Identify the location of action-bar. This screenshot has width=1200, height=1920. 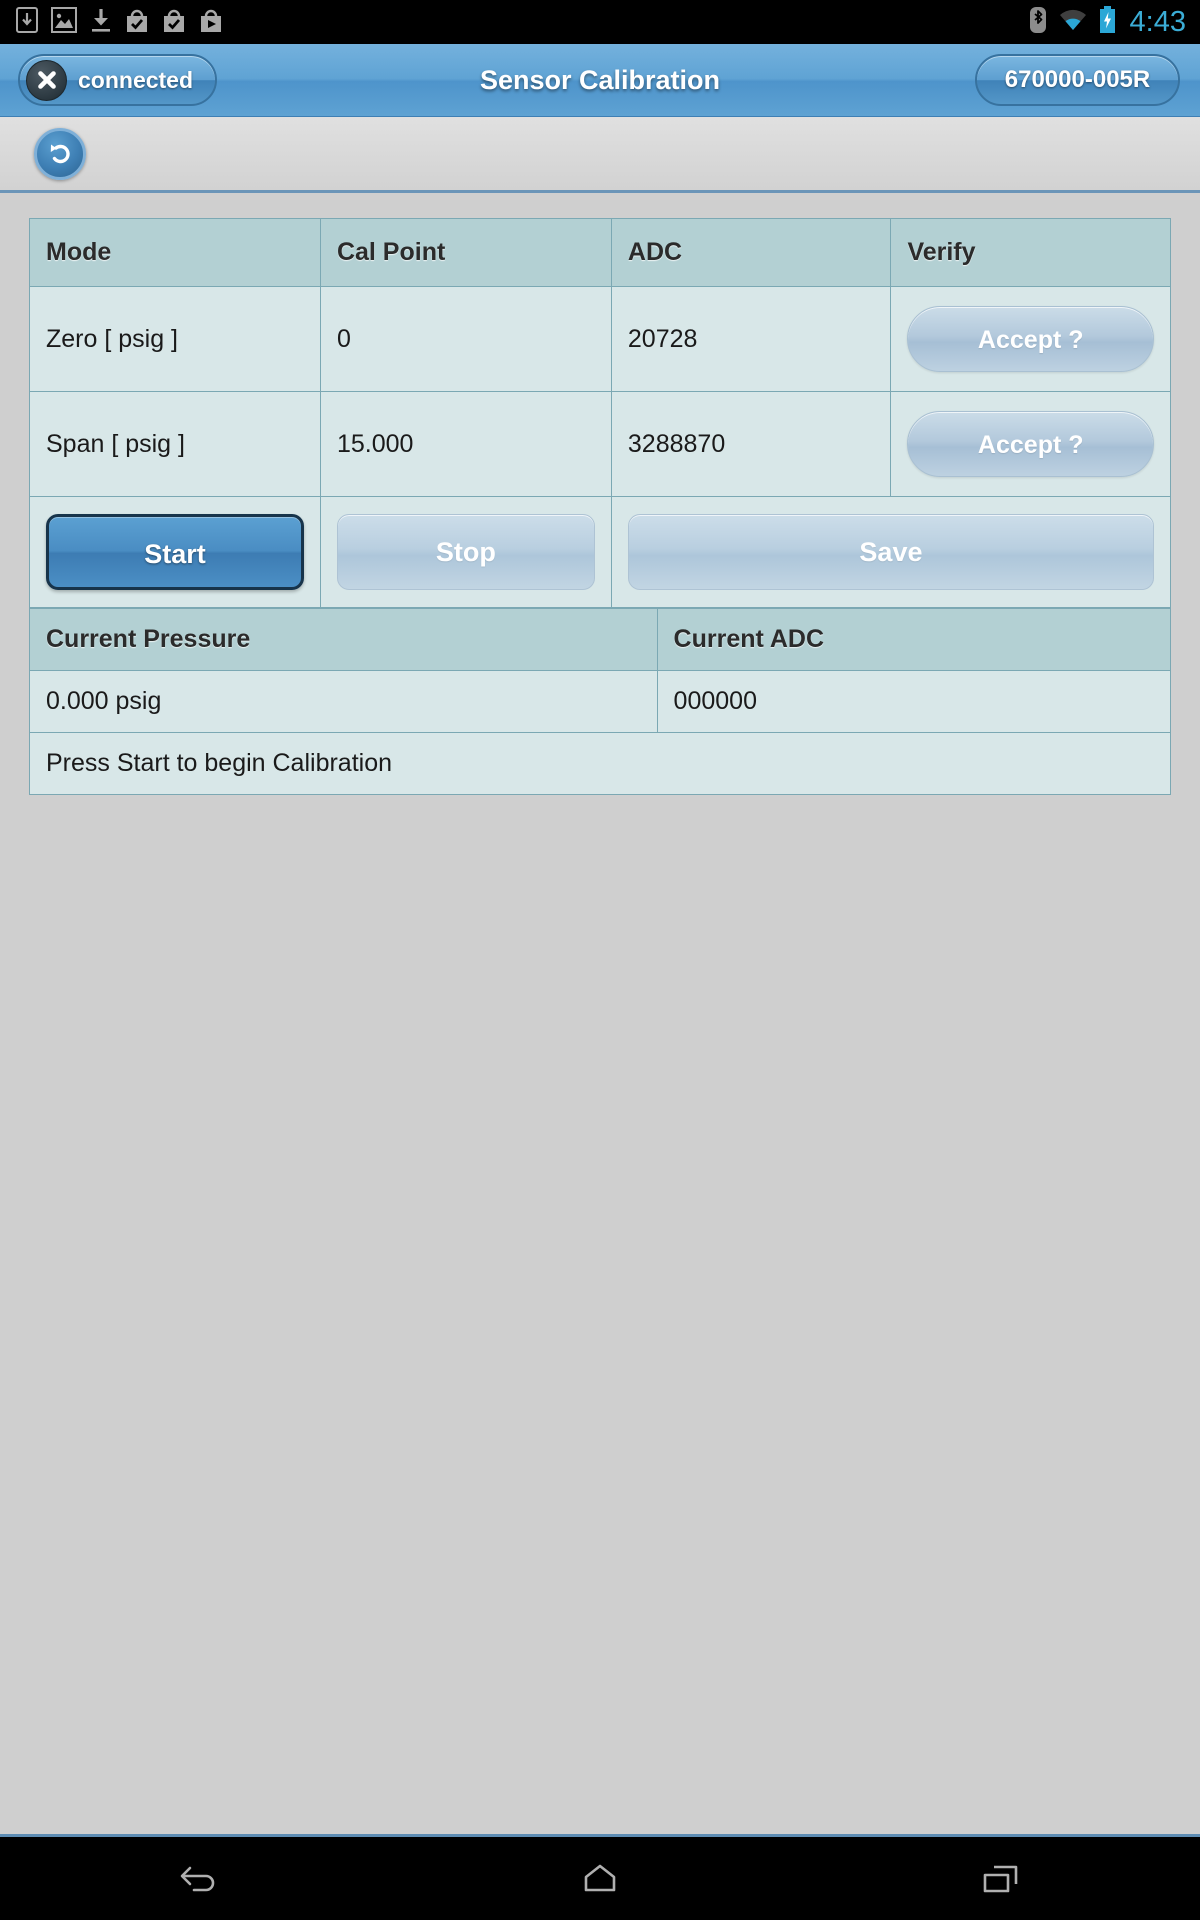
(600, 155).